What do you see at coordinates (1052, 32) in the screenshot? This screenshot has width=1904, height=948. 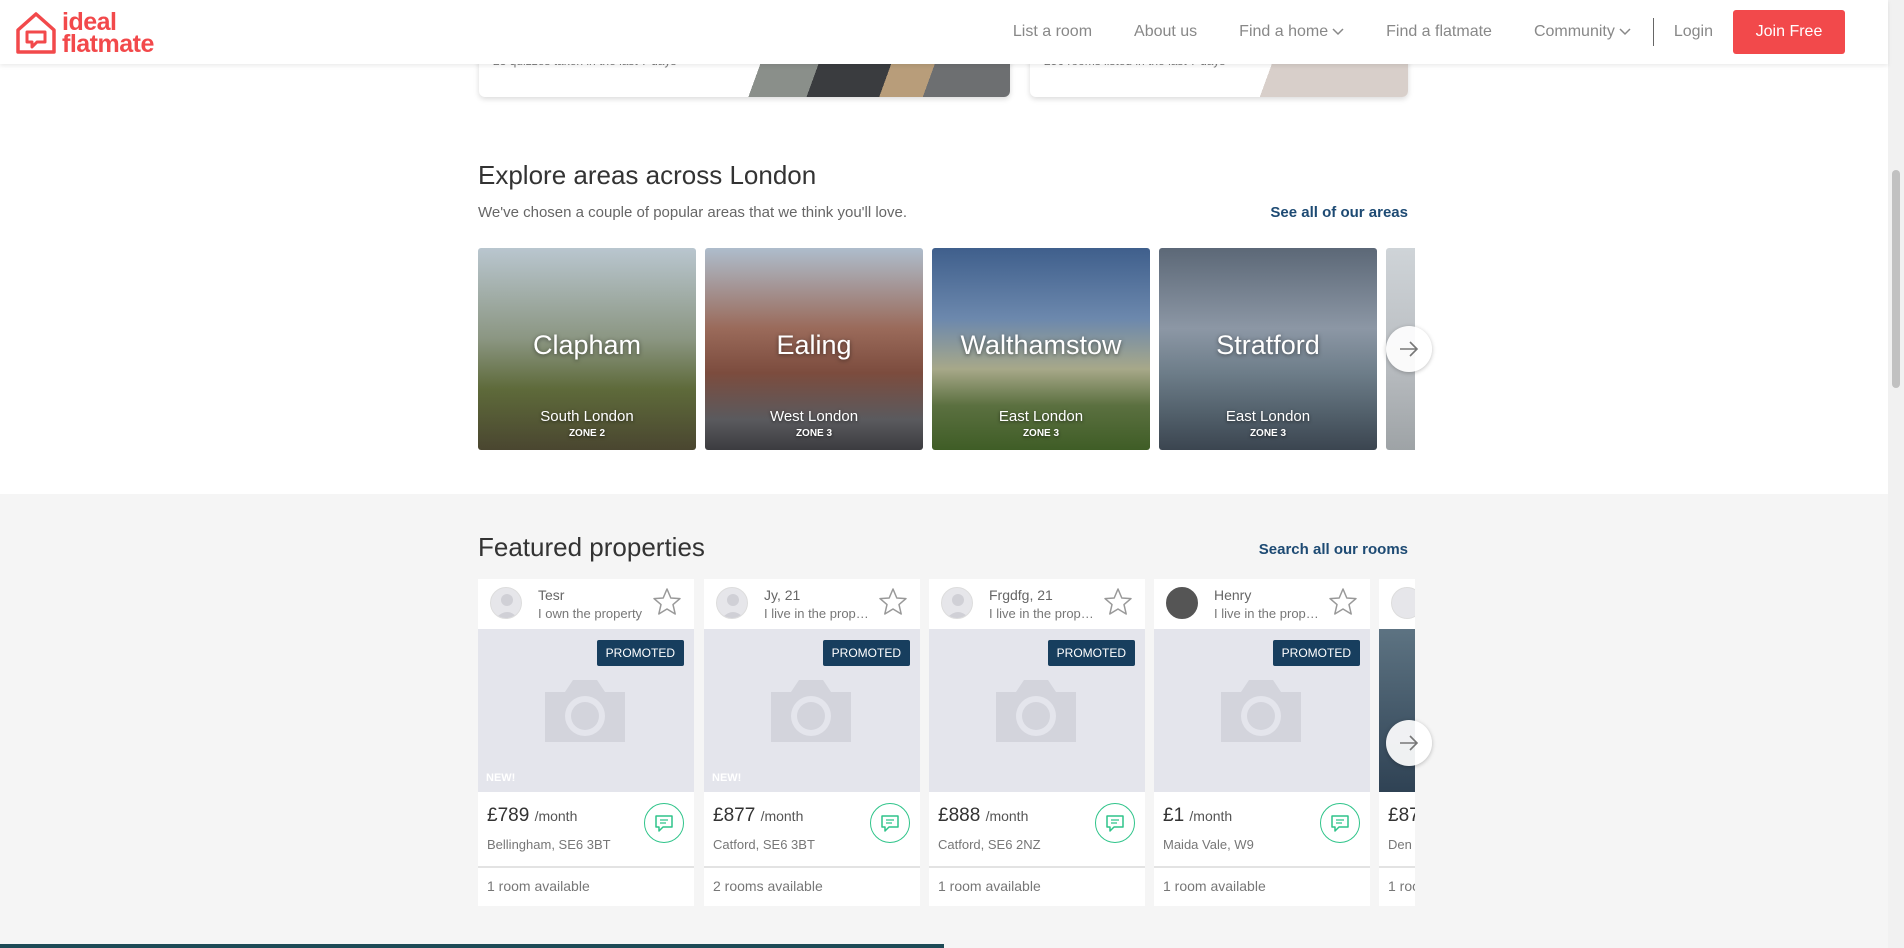 I see `nav-list-a-room: List a room` at bounding box center [1052, 32].